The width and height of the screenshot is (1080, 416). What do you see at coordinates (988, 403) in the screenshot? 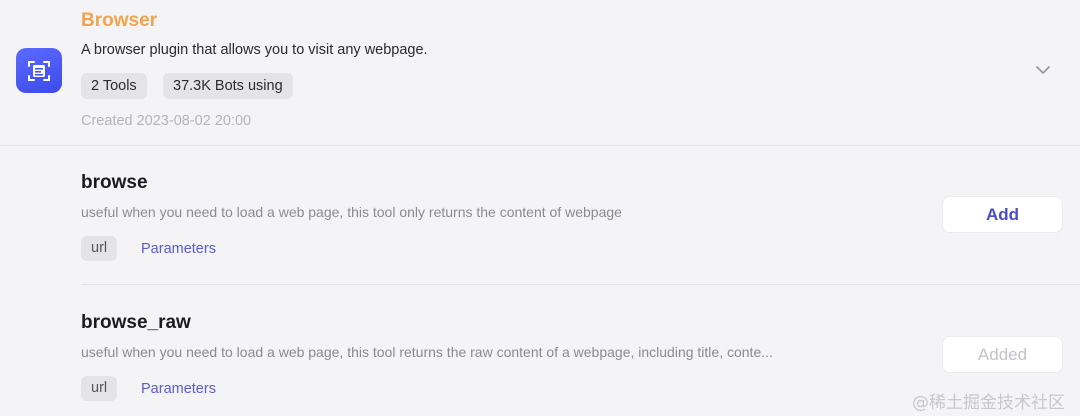
I see `watermark: @稀土掘金技术社区` at bounding box center [988, 403].